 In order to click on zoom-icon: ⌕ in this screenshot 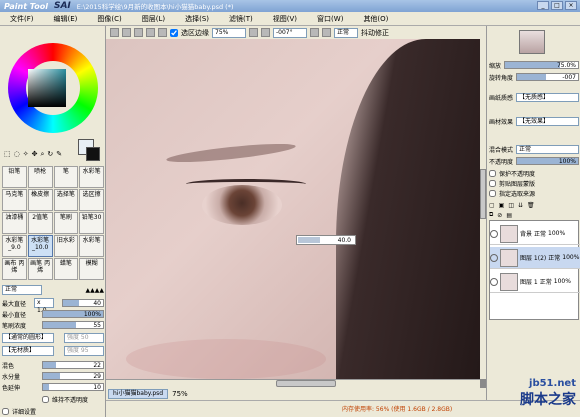, I will do `click(42, 154)`.